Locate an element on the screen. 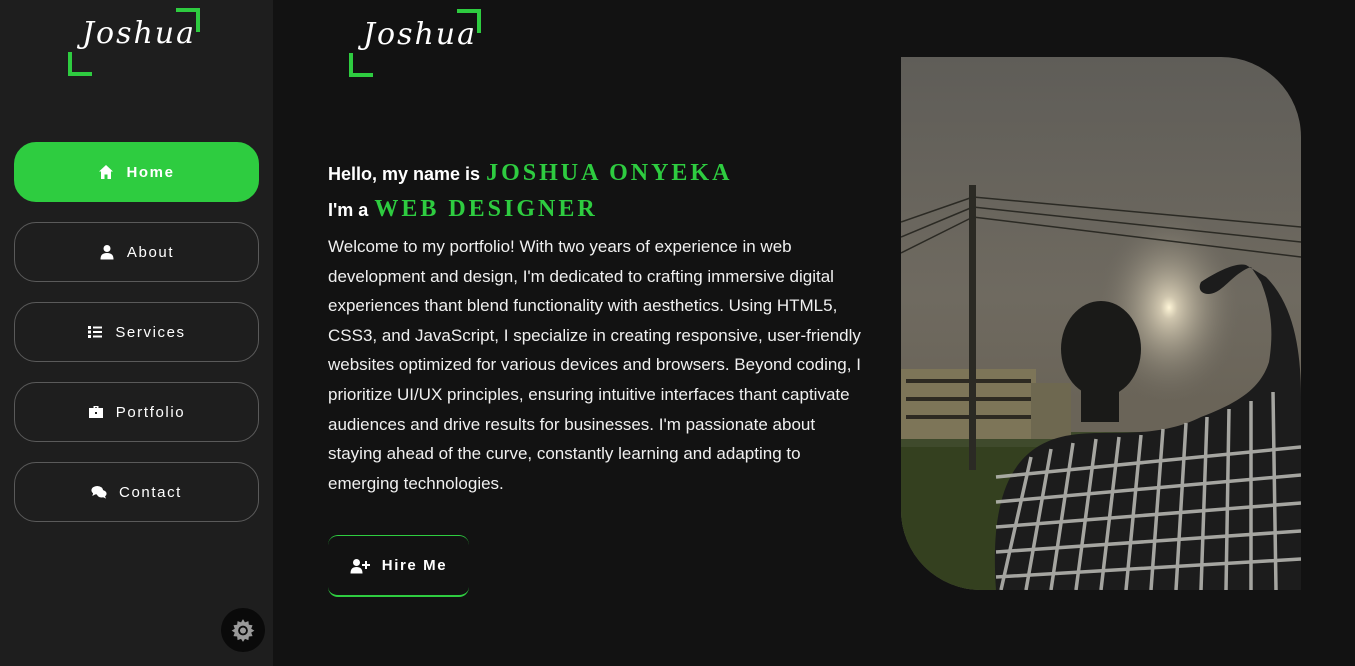 The height and width of the screenshot is (666, 1355). hire-me-button: Hire Me is located at coordinates (398, 566).